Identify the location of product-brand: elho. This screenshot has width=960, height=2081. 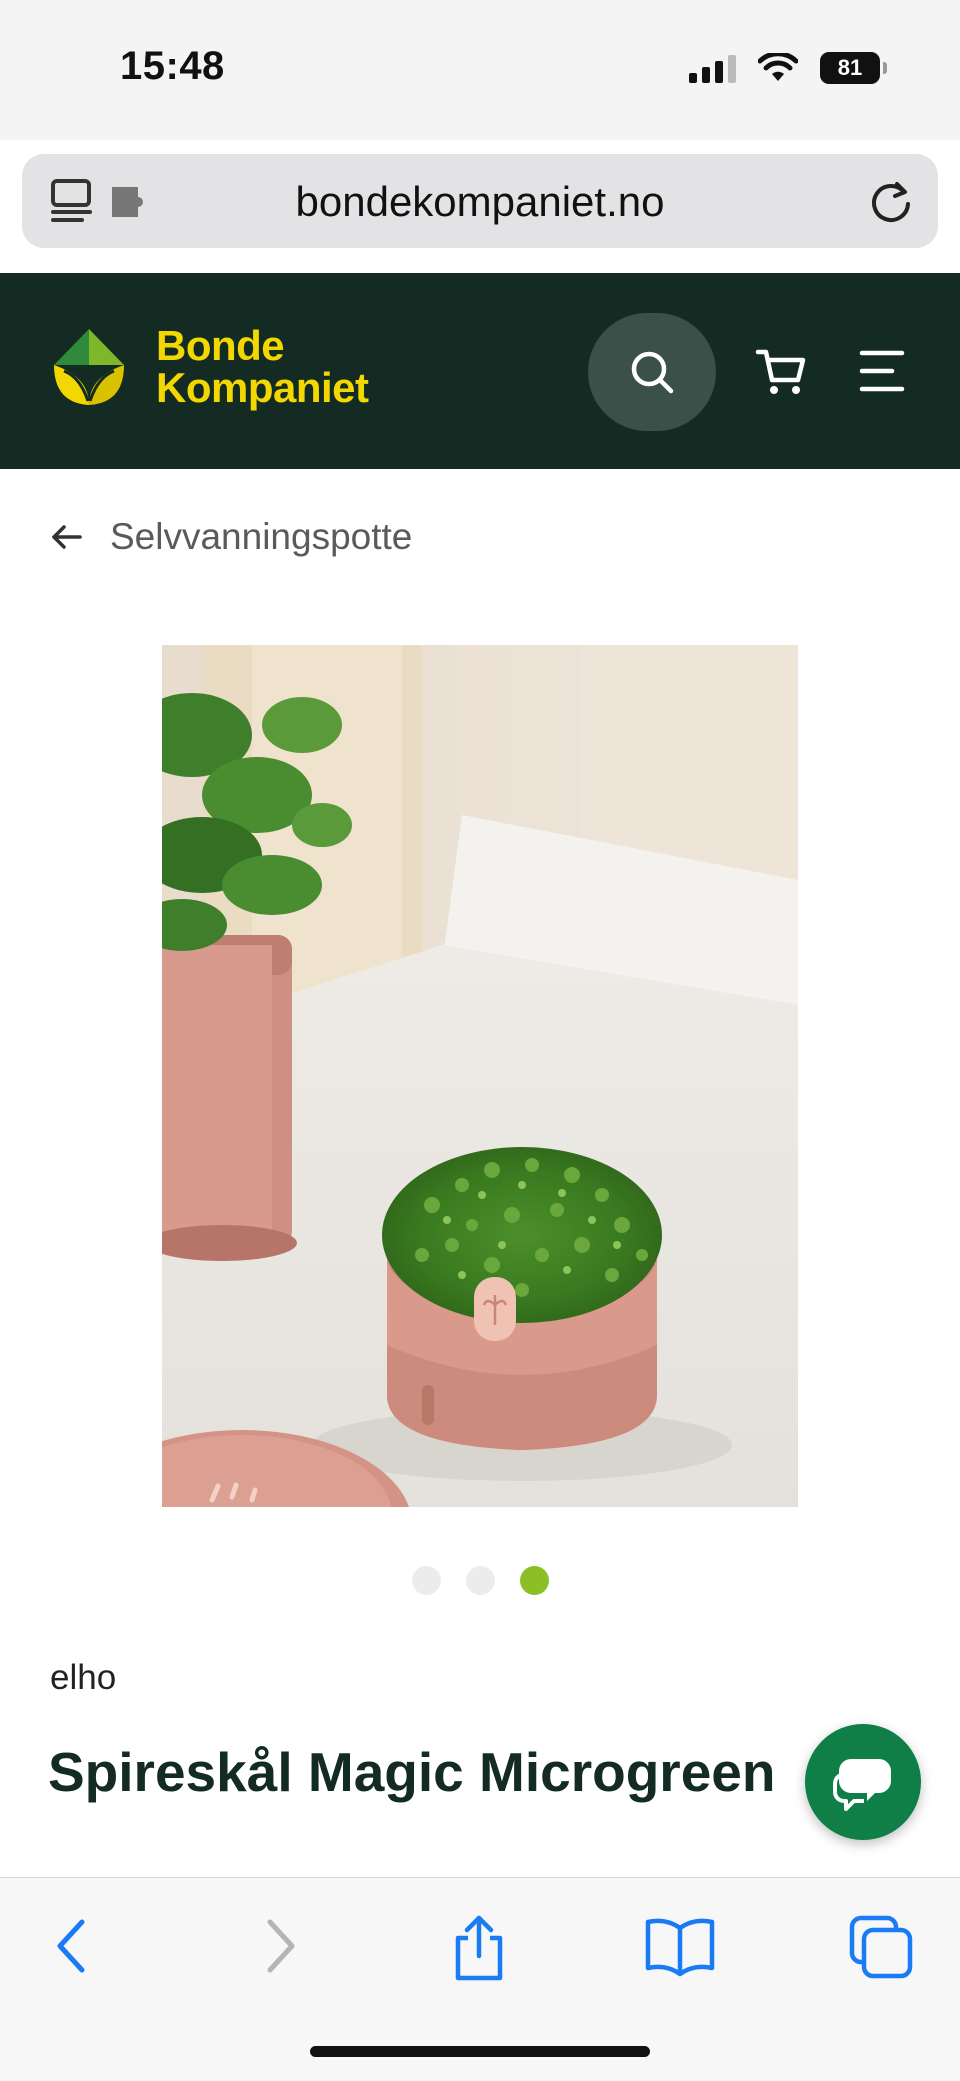
(83, 1678).